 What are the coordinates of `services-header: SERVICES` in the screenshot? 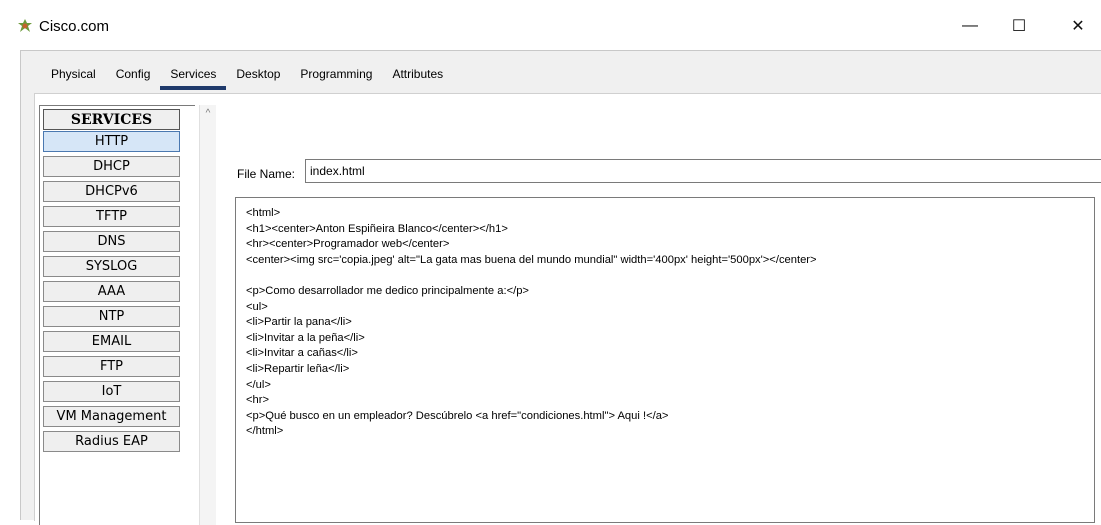 It's located at (111, 119).